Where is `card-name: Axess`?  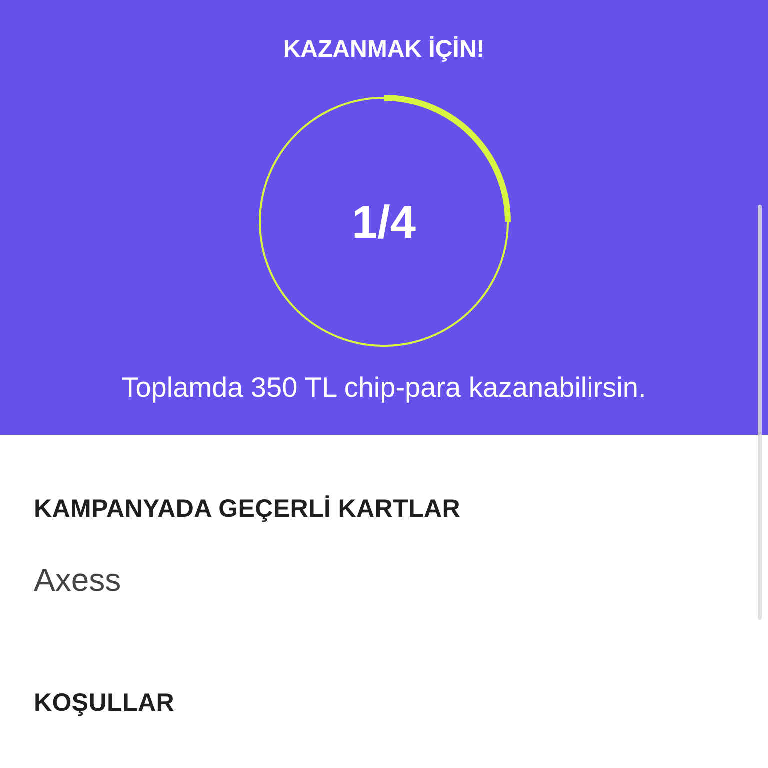 card-name: Axess is located at coordinates (78, 580).